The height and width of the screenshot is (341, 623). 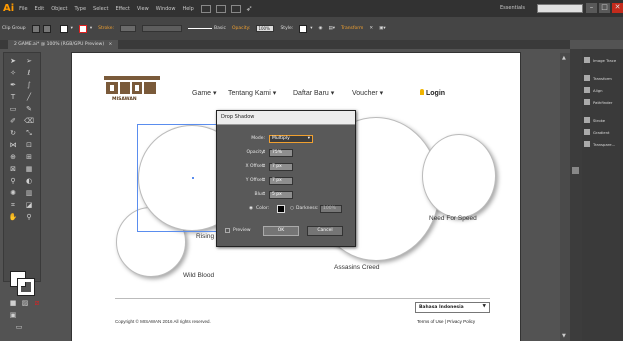 I want to click on pencil-tool-icon: ✐, so click(x=13, y=121).